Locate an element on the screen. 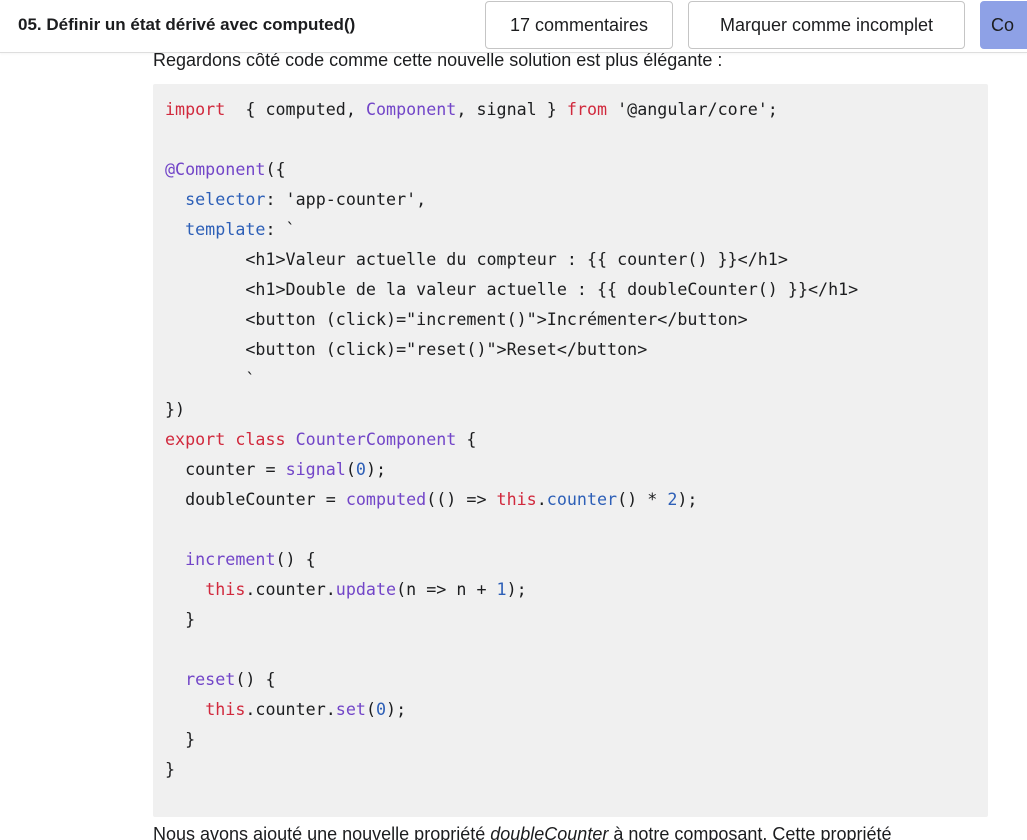 This screenshot has width=1027, height=840. code-token: doubleCounter = is located at coordinates (255, 499).